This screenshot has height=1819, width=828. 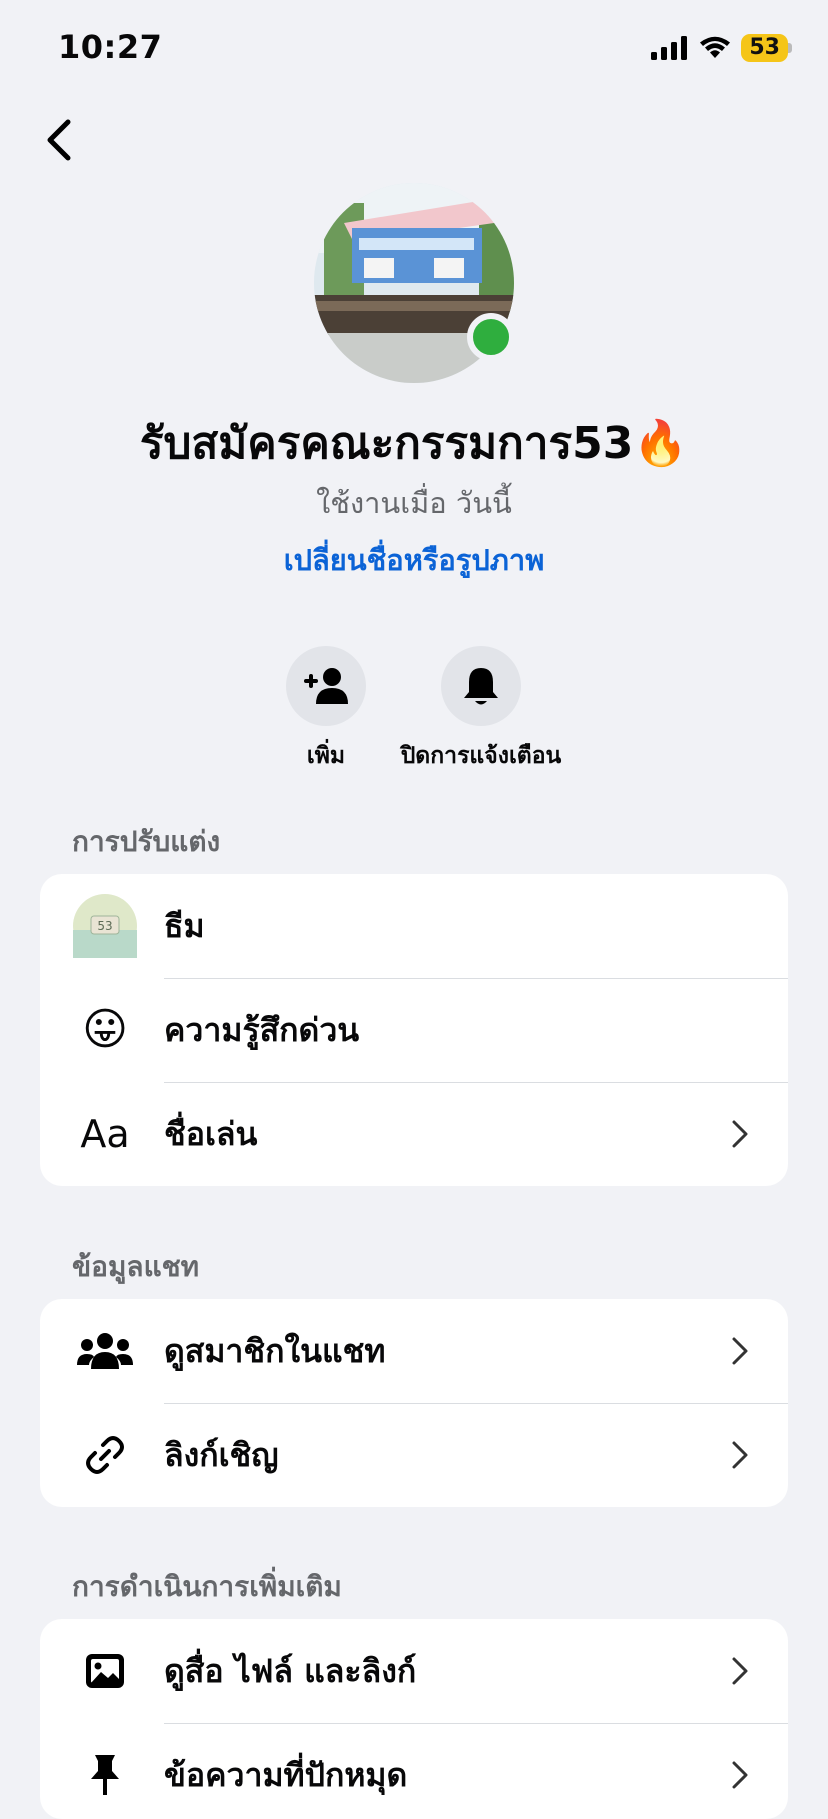 I want to click on add-member-circle, so click(x=326, y=686).